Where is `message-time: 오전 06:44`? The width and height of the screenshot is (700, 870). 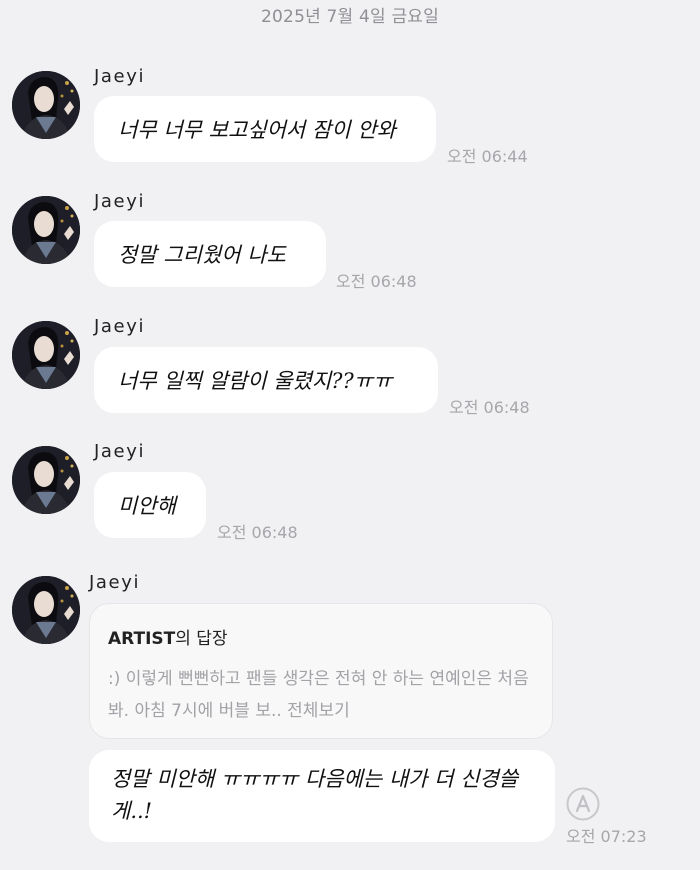
message-time: 오전 06:44 is located at coordinates (487, 156).